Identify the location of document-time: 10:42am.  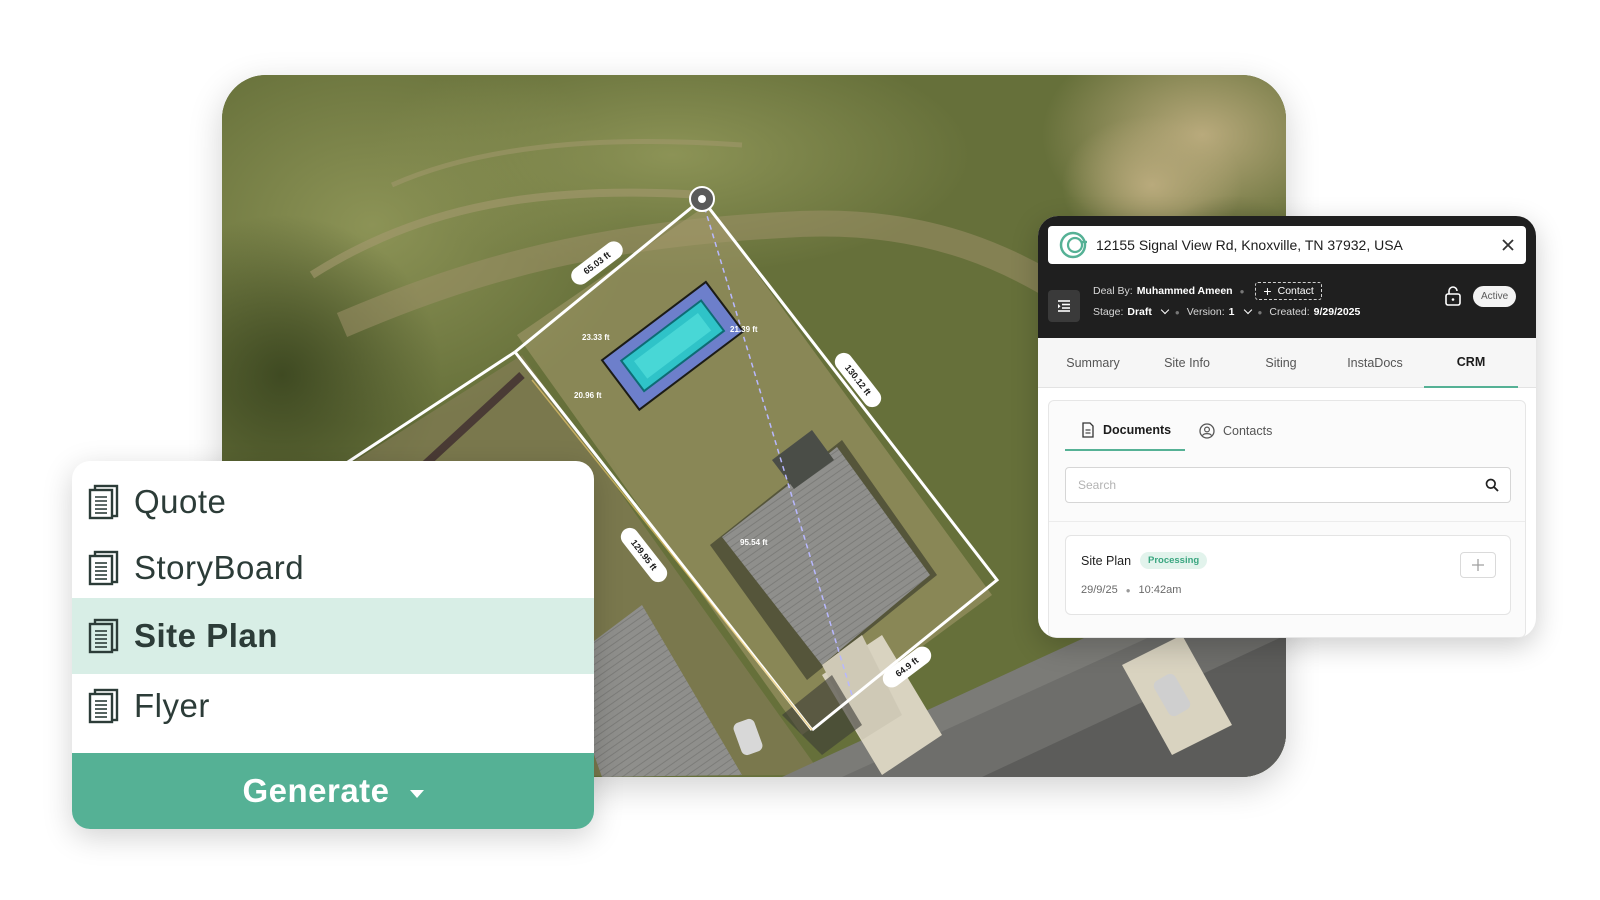
(1160, 590).